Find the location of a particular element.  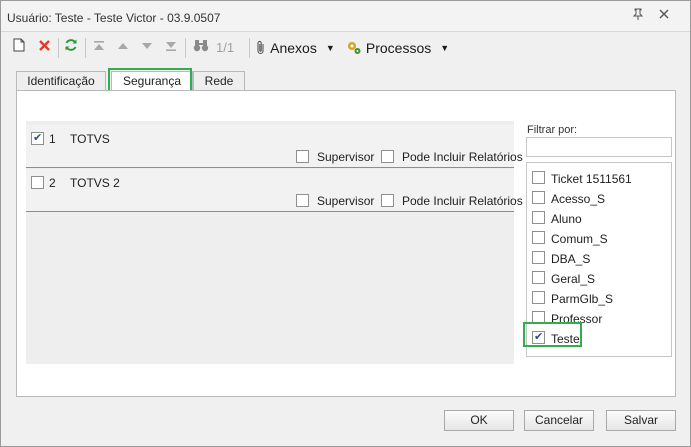

company-number: 1 is located at coordinates (52, 139).